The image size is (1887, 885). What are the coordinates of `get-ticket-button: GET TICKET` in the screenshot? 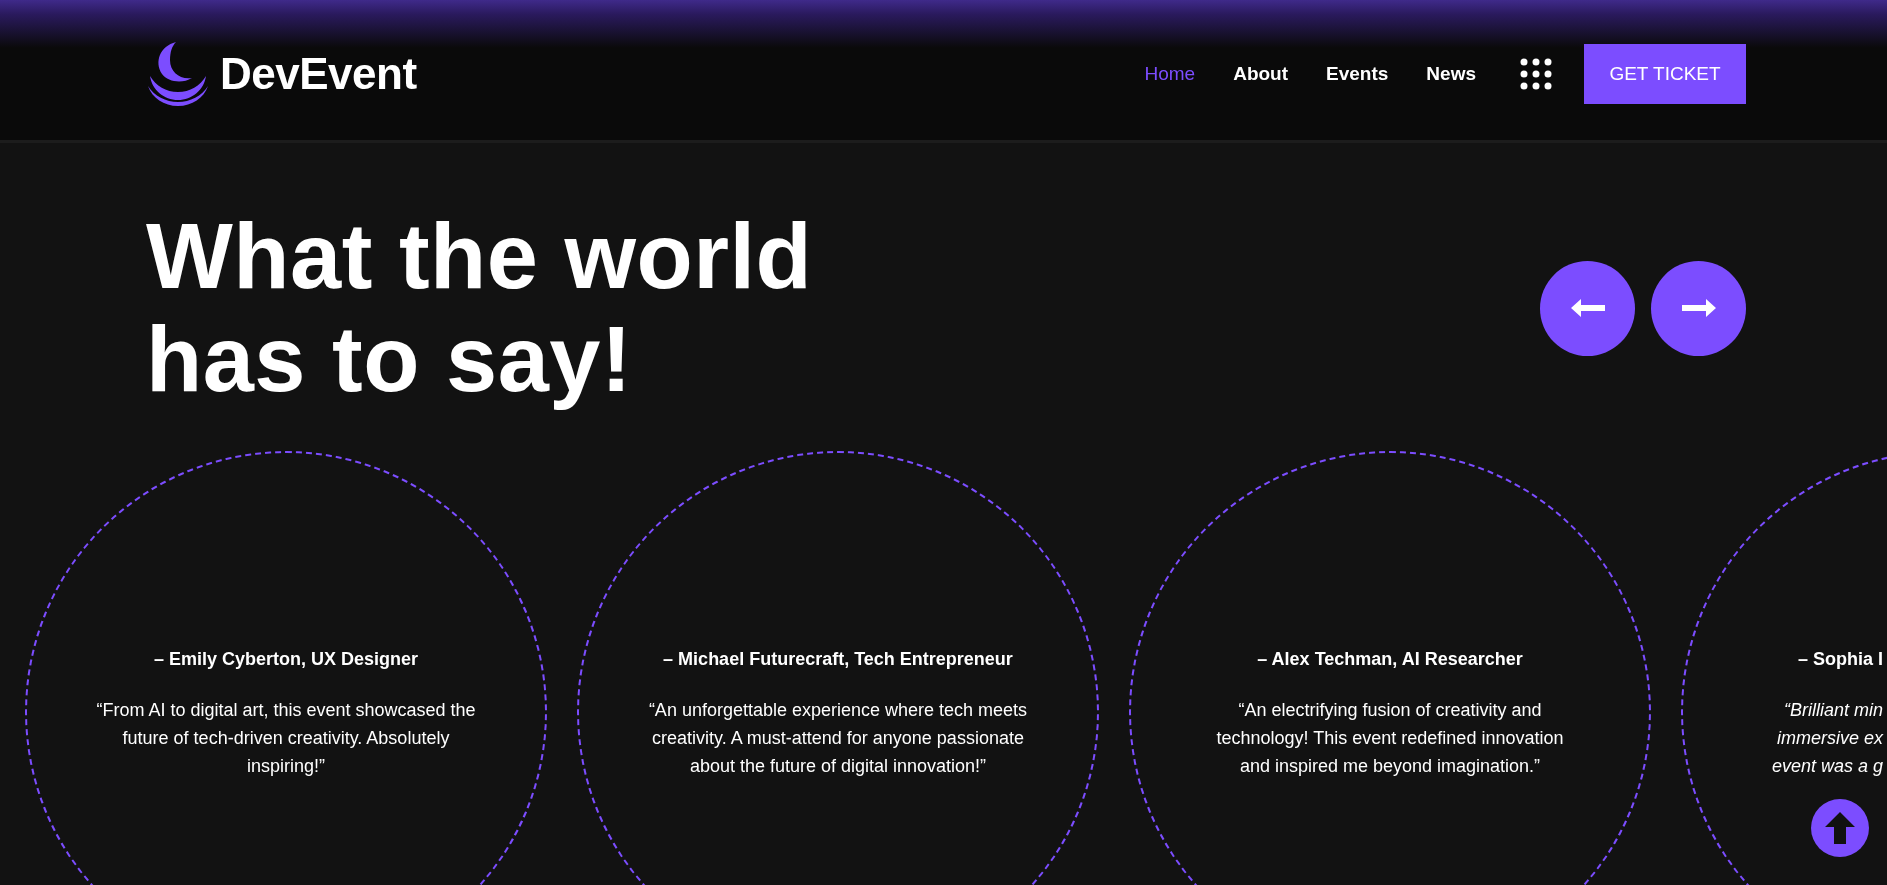 It's located at (1665, 74).